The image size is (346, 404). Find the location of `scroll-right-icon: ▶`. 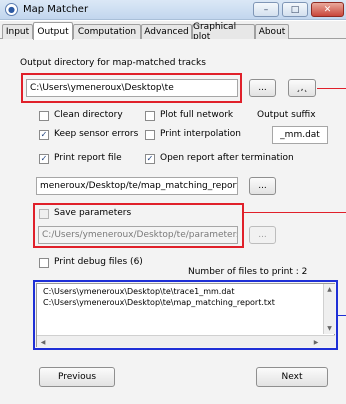

scroll-right-icon: ▶ is located at coordinates (316, 342).